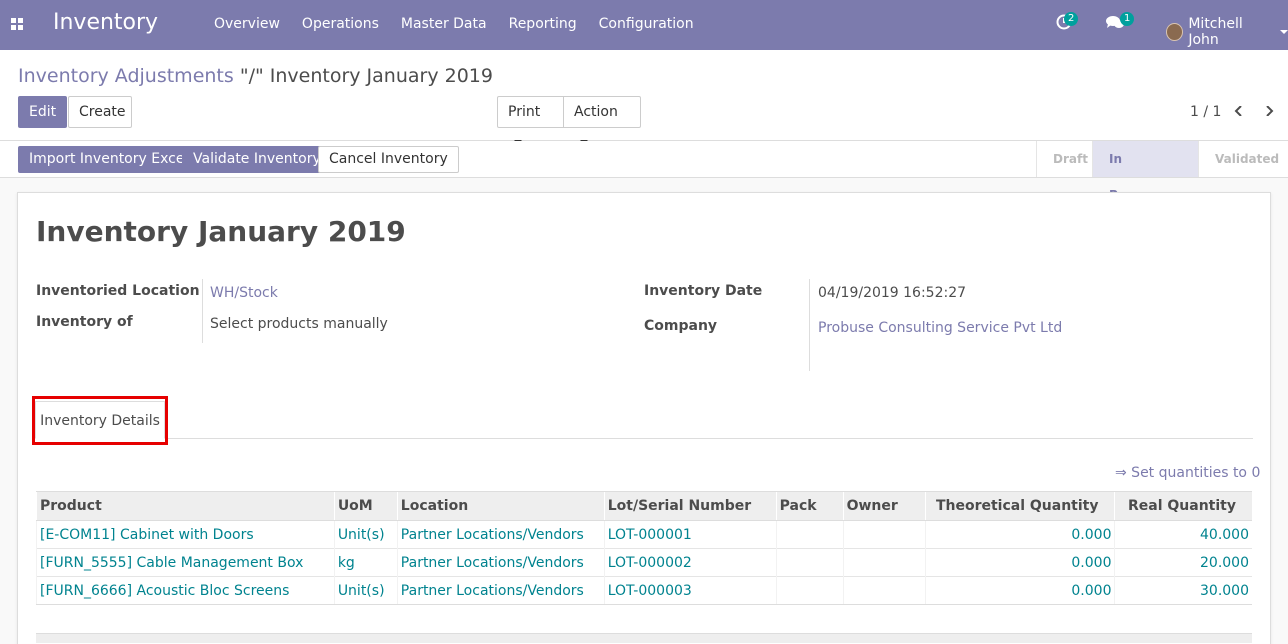 The height and width of the screenshot is (644, 1288). What do you see at coordinates (940, 328) in the screenshot?
I see `company-value: Probuse Consulting Service Pvt Ltd` at bounding box center [940, 328].